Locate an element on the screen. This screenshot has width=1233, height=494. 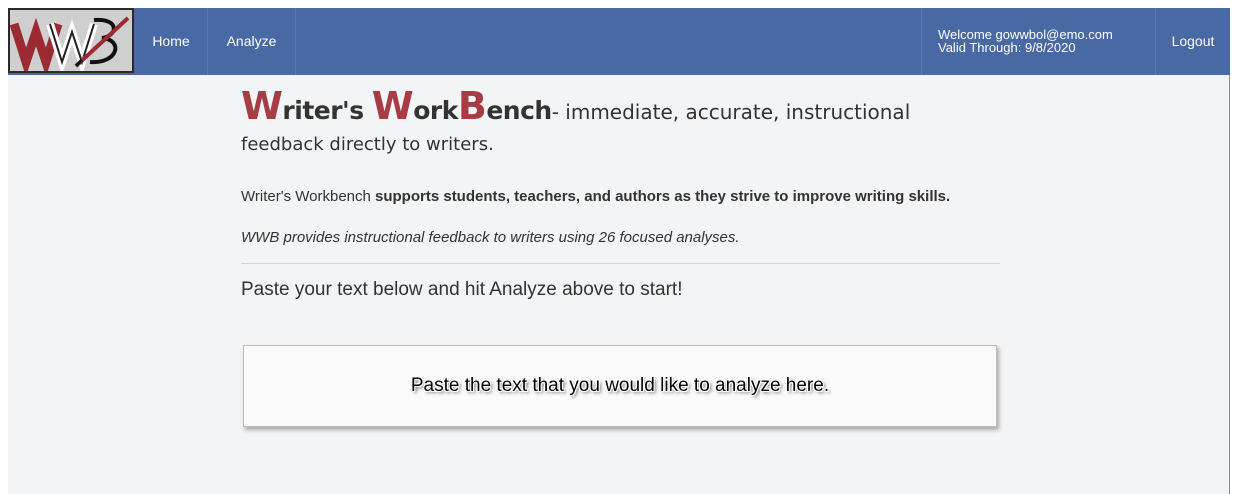
wwb-logo-mark-icon is located at coordinates (71, 40).